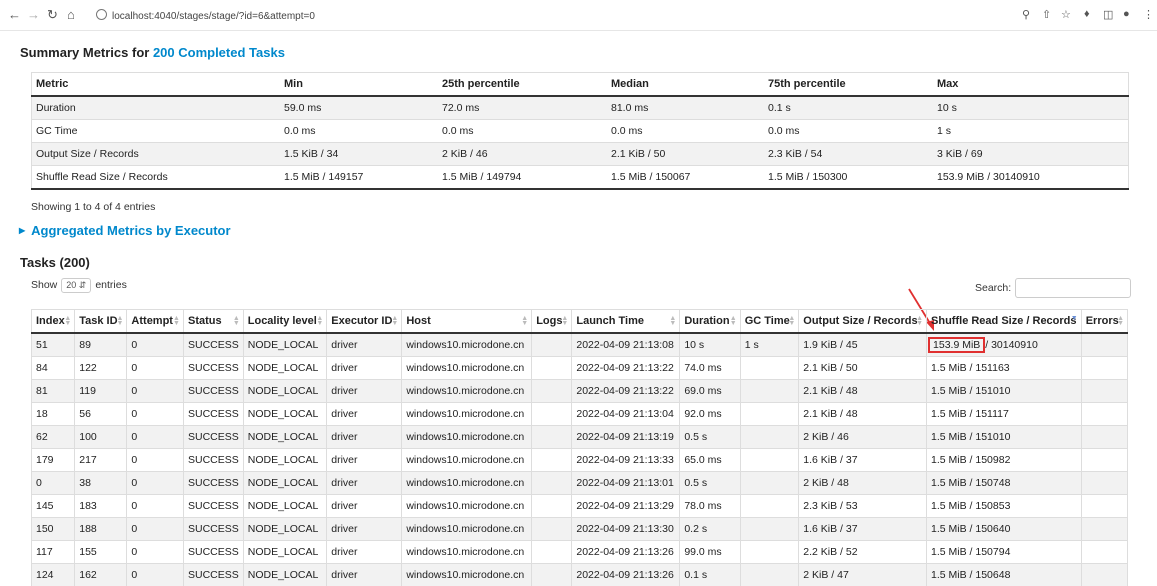 Image resolution: width=1157 pixels, height=586 pixels. I want to click on completed-tasks-link: 200 Completed Tasks, so click(219, 52).